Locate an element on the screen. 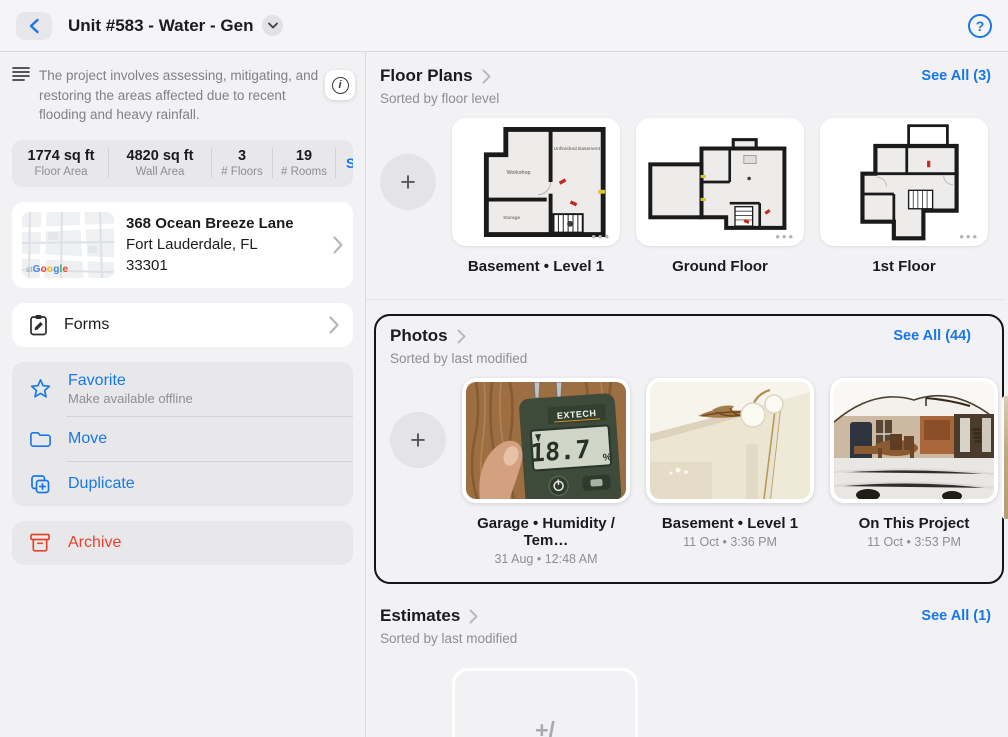 This screenshot has width=1008, height=737. add-floor-plan-button: + is located at coordinates (408, 182).